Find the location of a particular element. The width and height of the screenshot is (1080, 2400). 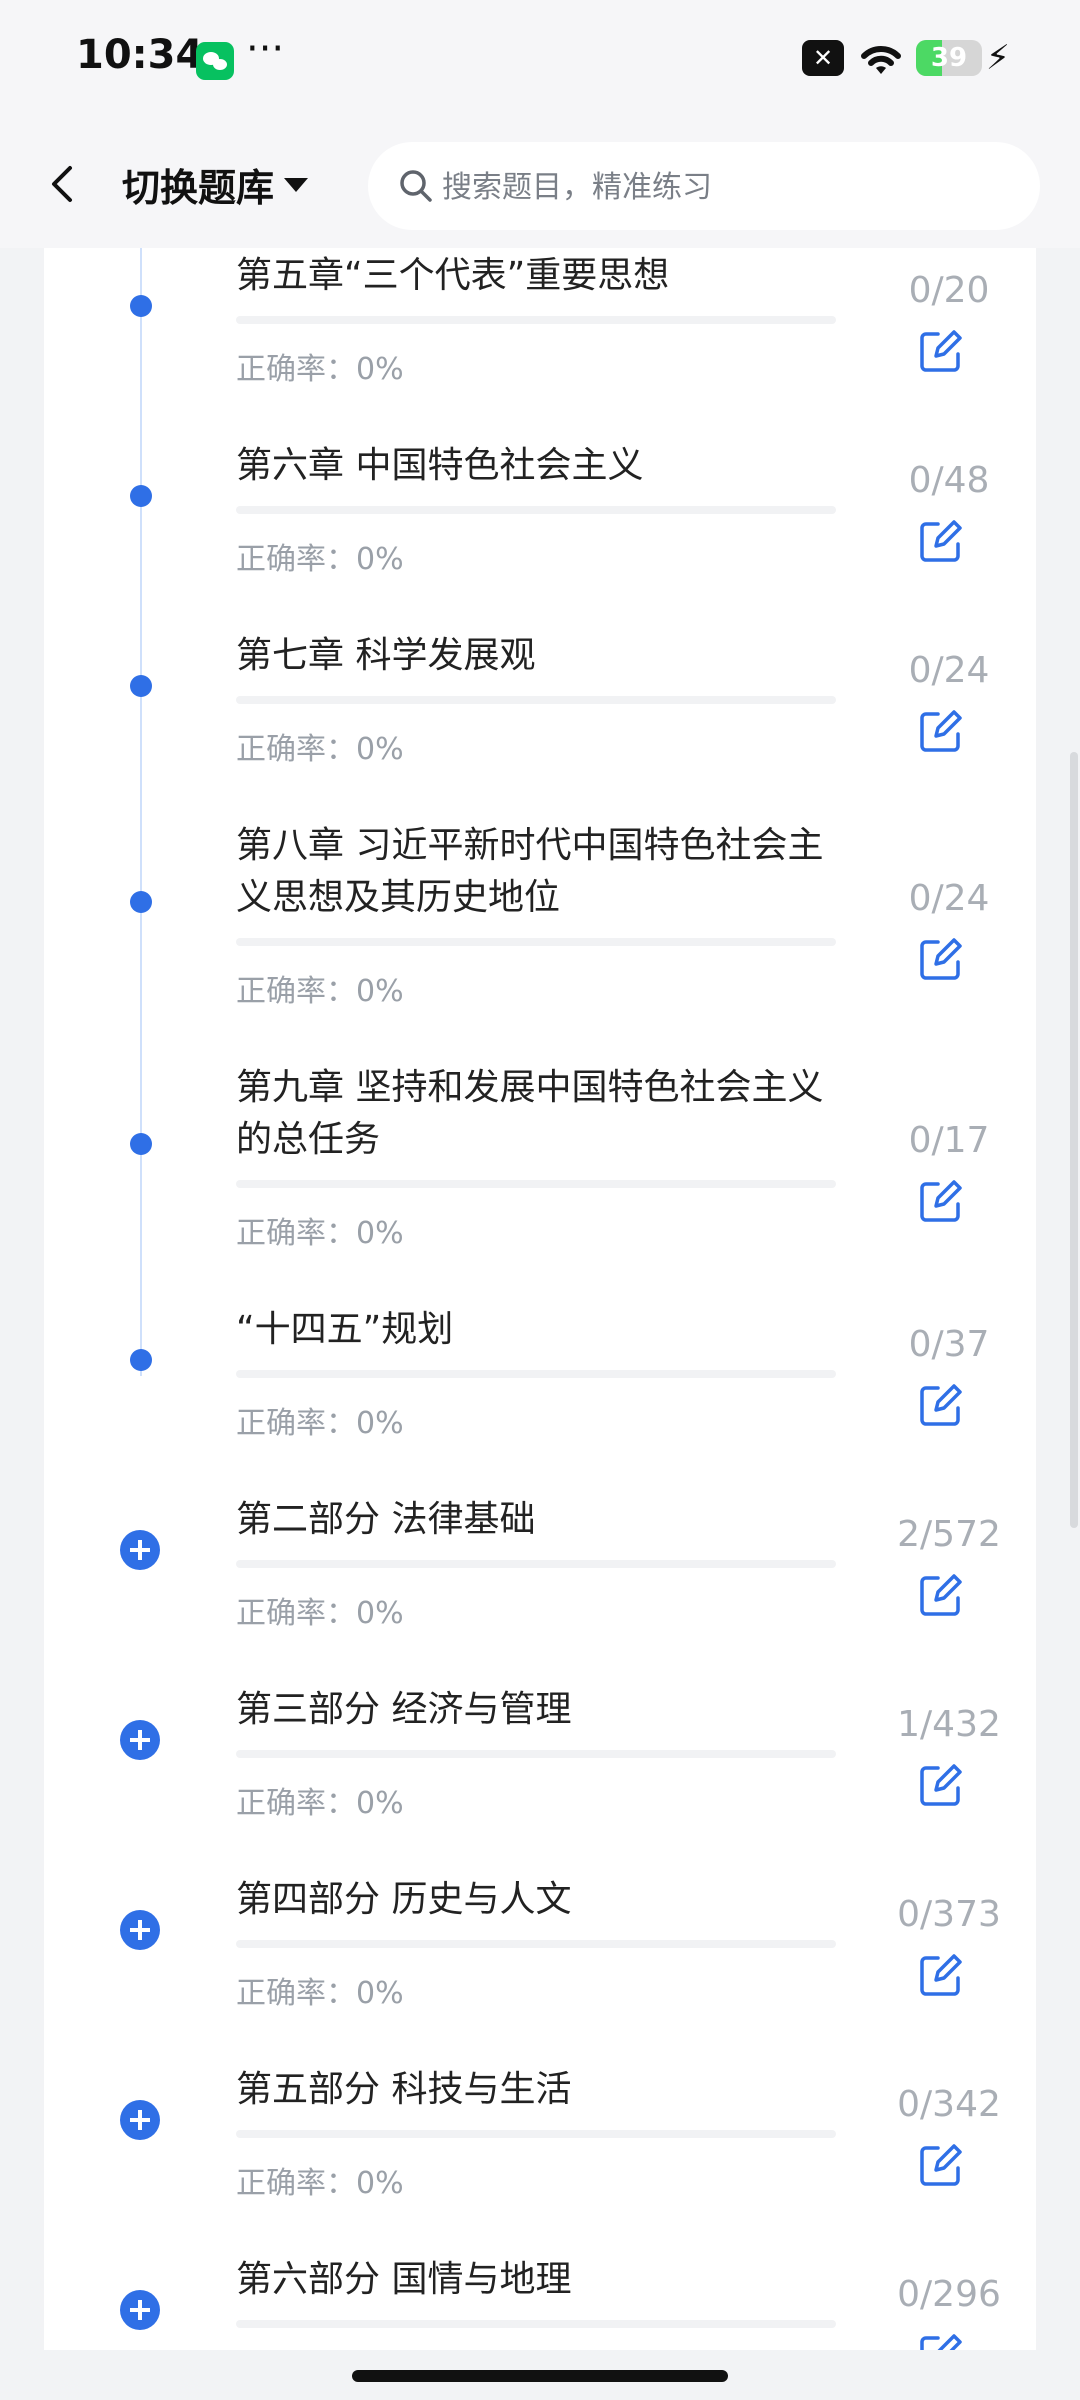

status-time: 10:34 is located at coordinates (140, 55).